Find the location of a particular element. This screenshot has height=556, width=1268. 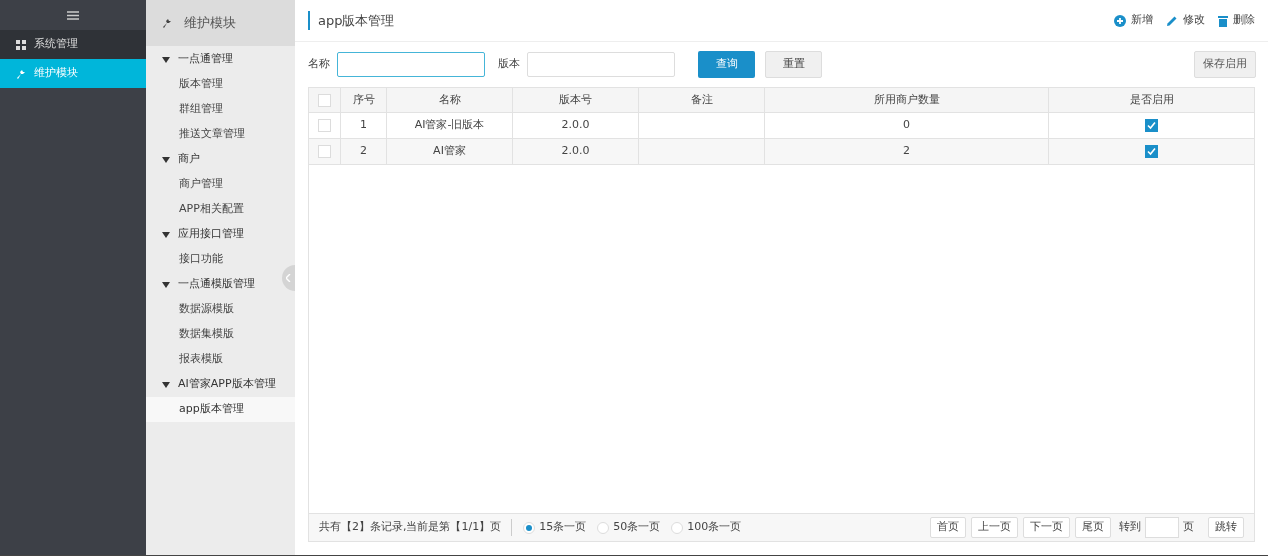

pager-summary: 共有【2】条记录,当前是第【1/1】页 is located at coordinates (416, 527).